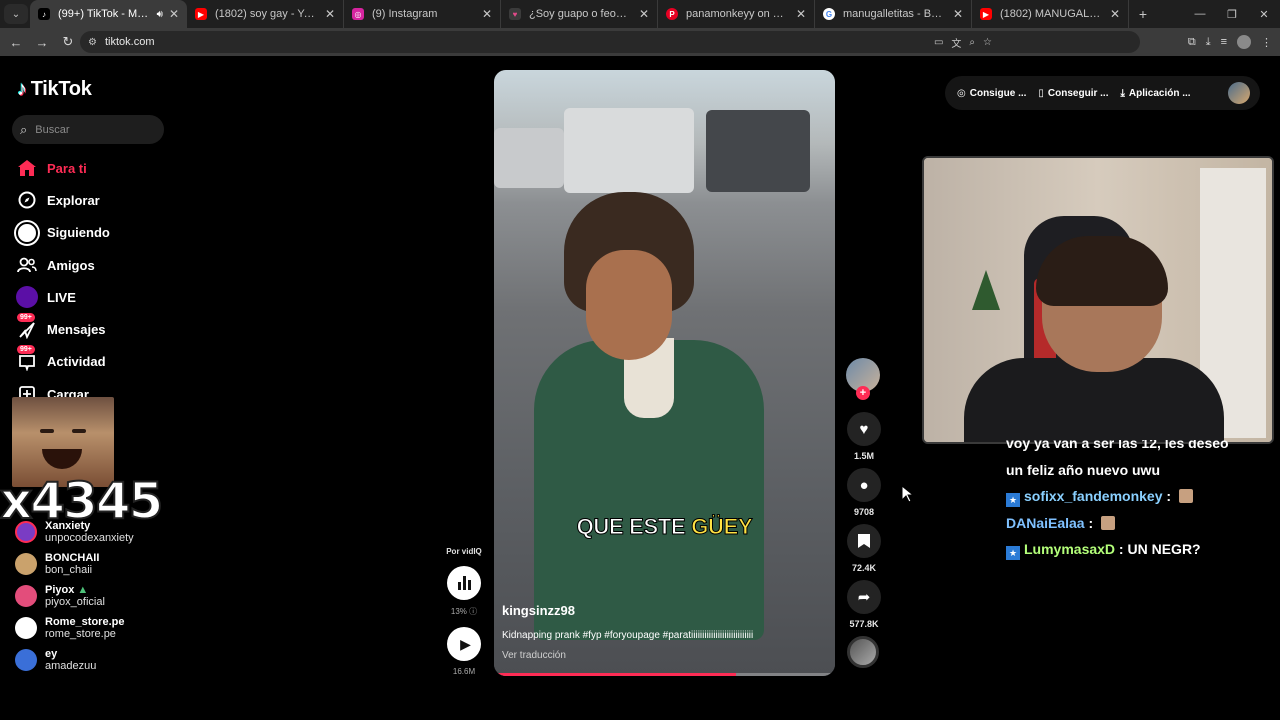  Describe the element at coordinates (61, 297) in the screenshot. I see `sidebar-item-label: LIVE` at that location.